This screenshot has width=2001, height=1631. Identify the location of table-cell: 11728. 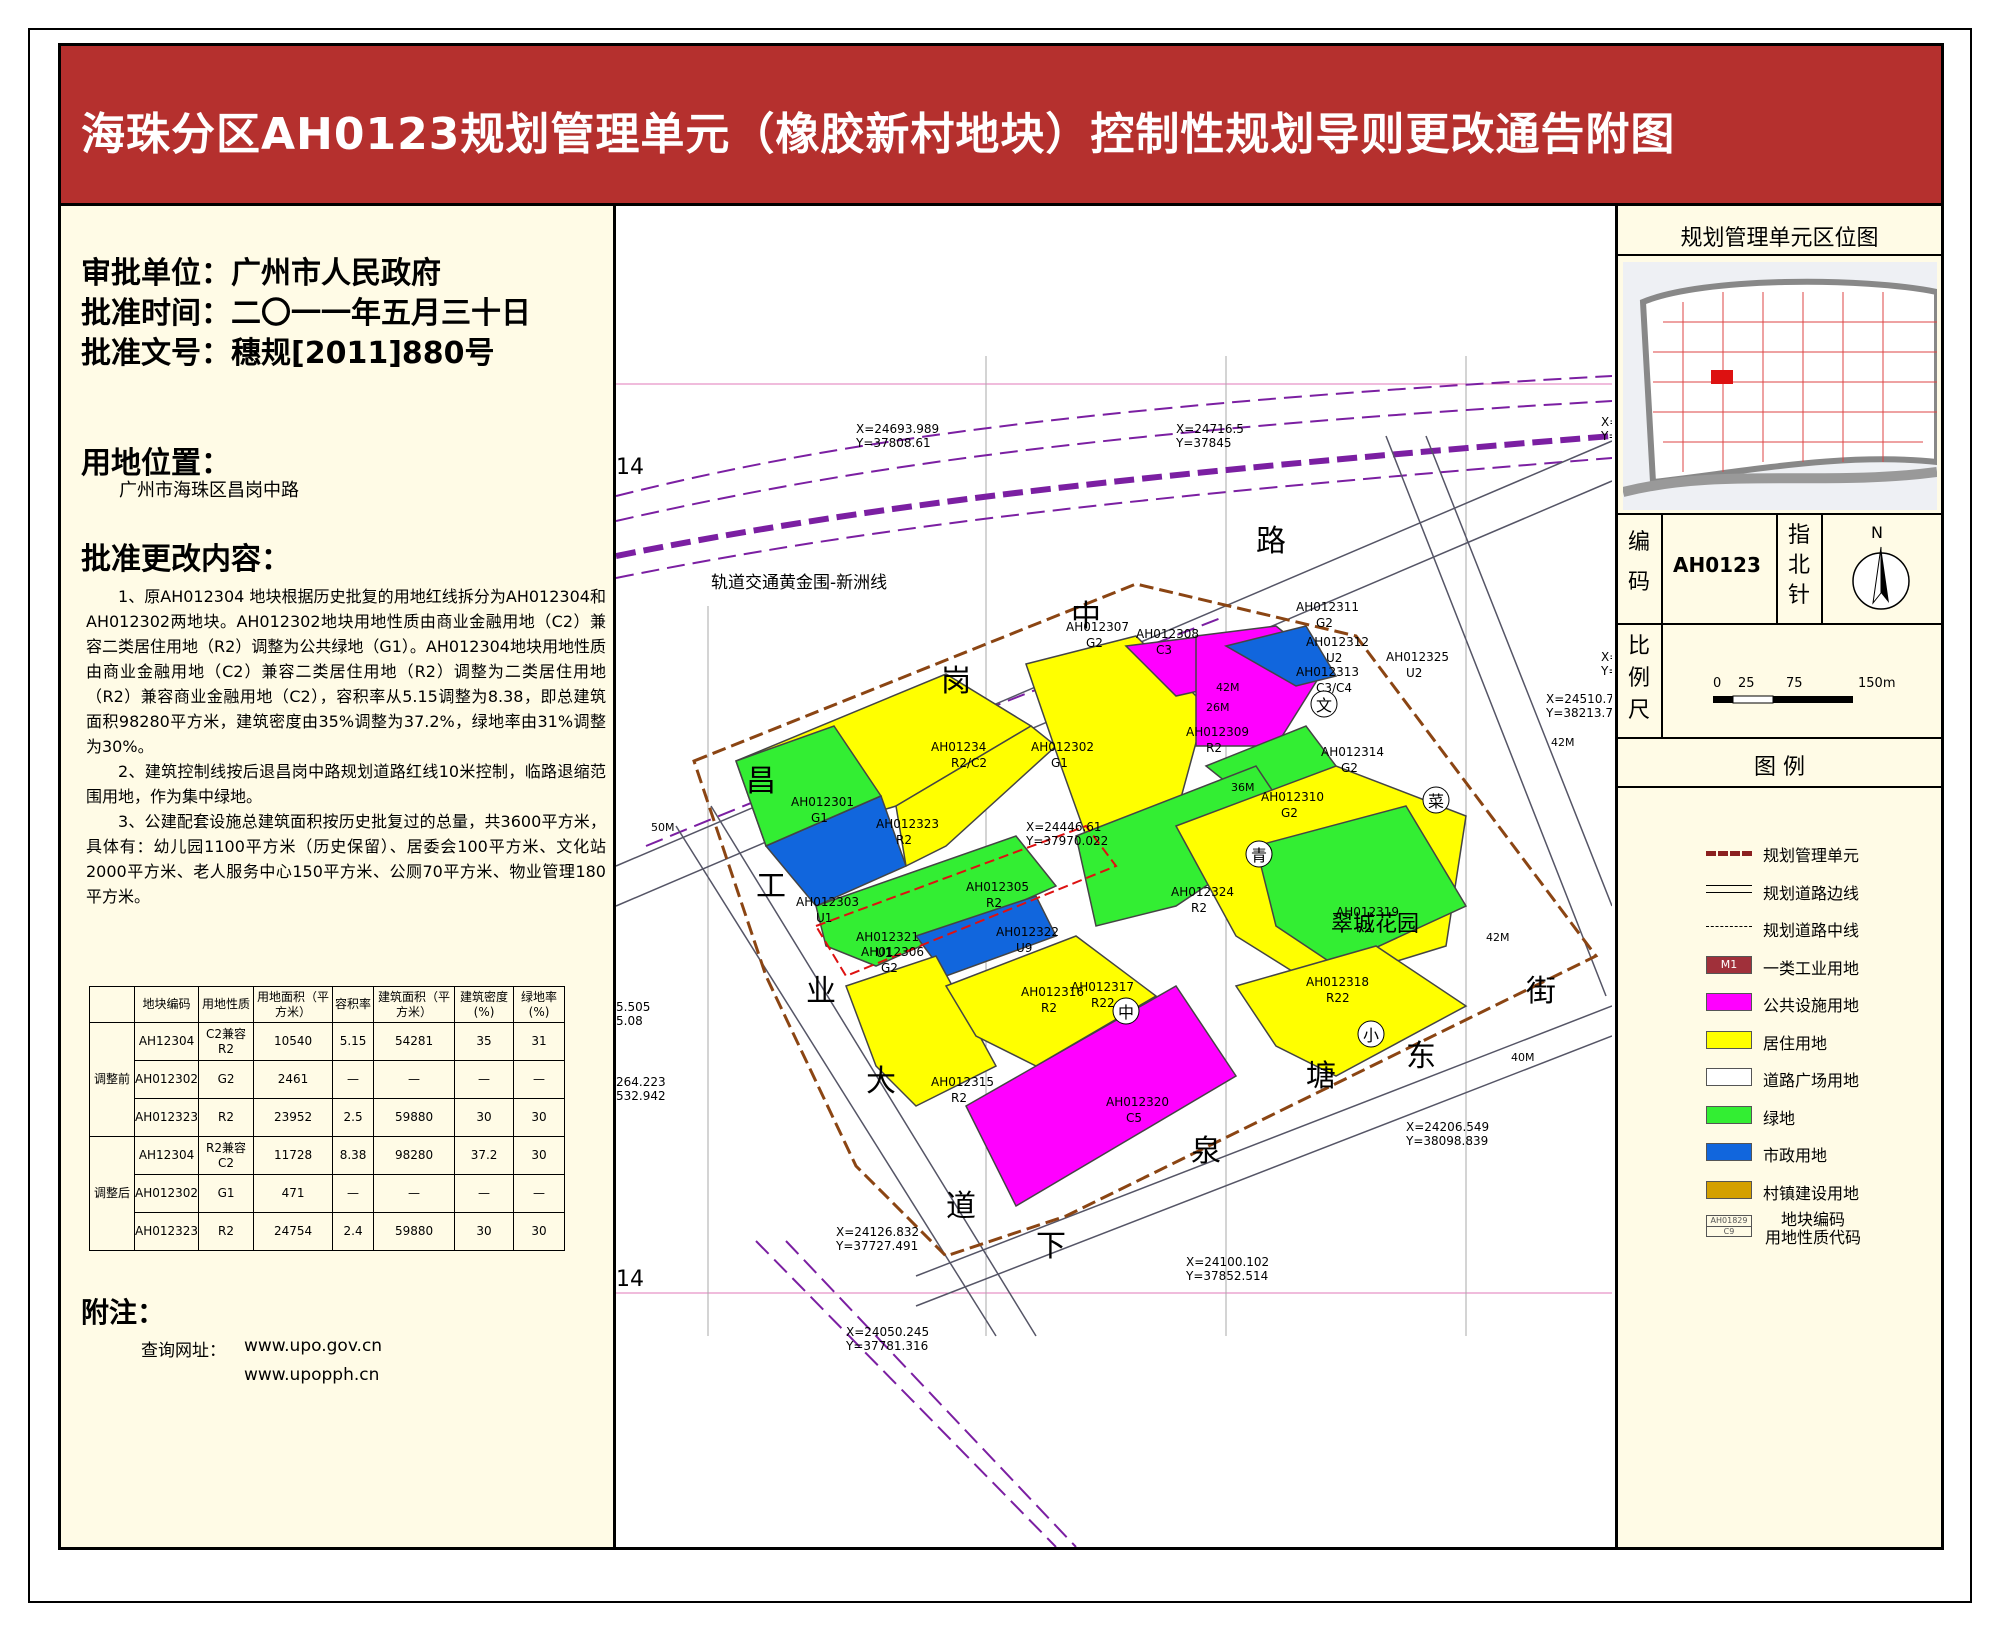
(293, 1155).